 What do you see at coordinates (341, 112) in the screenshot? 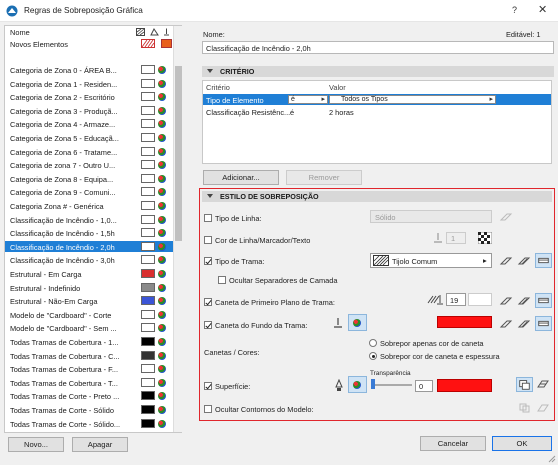
I see `value-cell: 2 horas` at bounding box center [341, 112].